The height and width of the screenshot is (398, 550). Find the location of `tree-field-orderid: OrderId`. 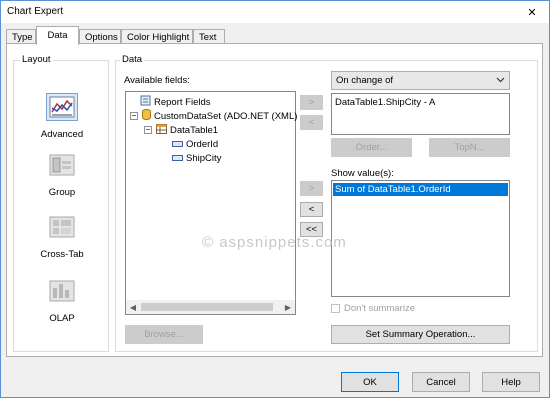

tree-field-orderid: OrderId is located at coordinates (195, 144).